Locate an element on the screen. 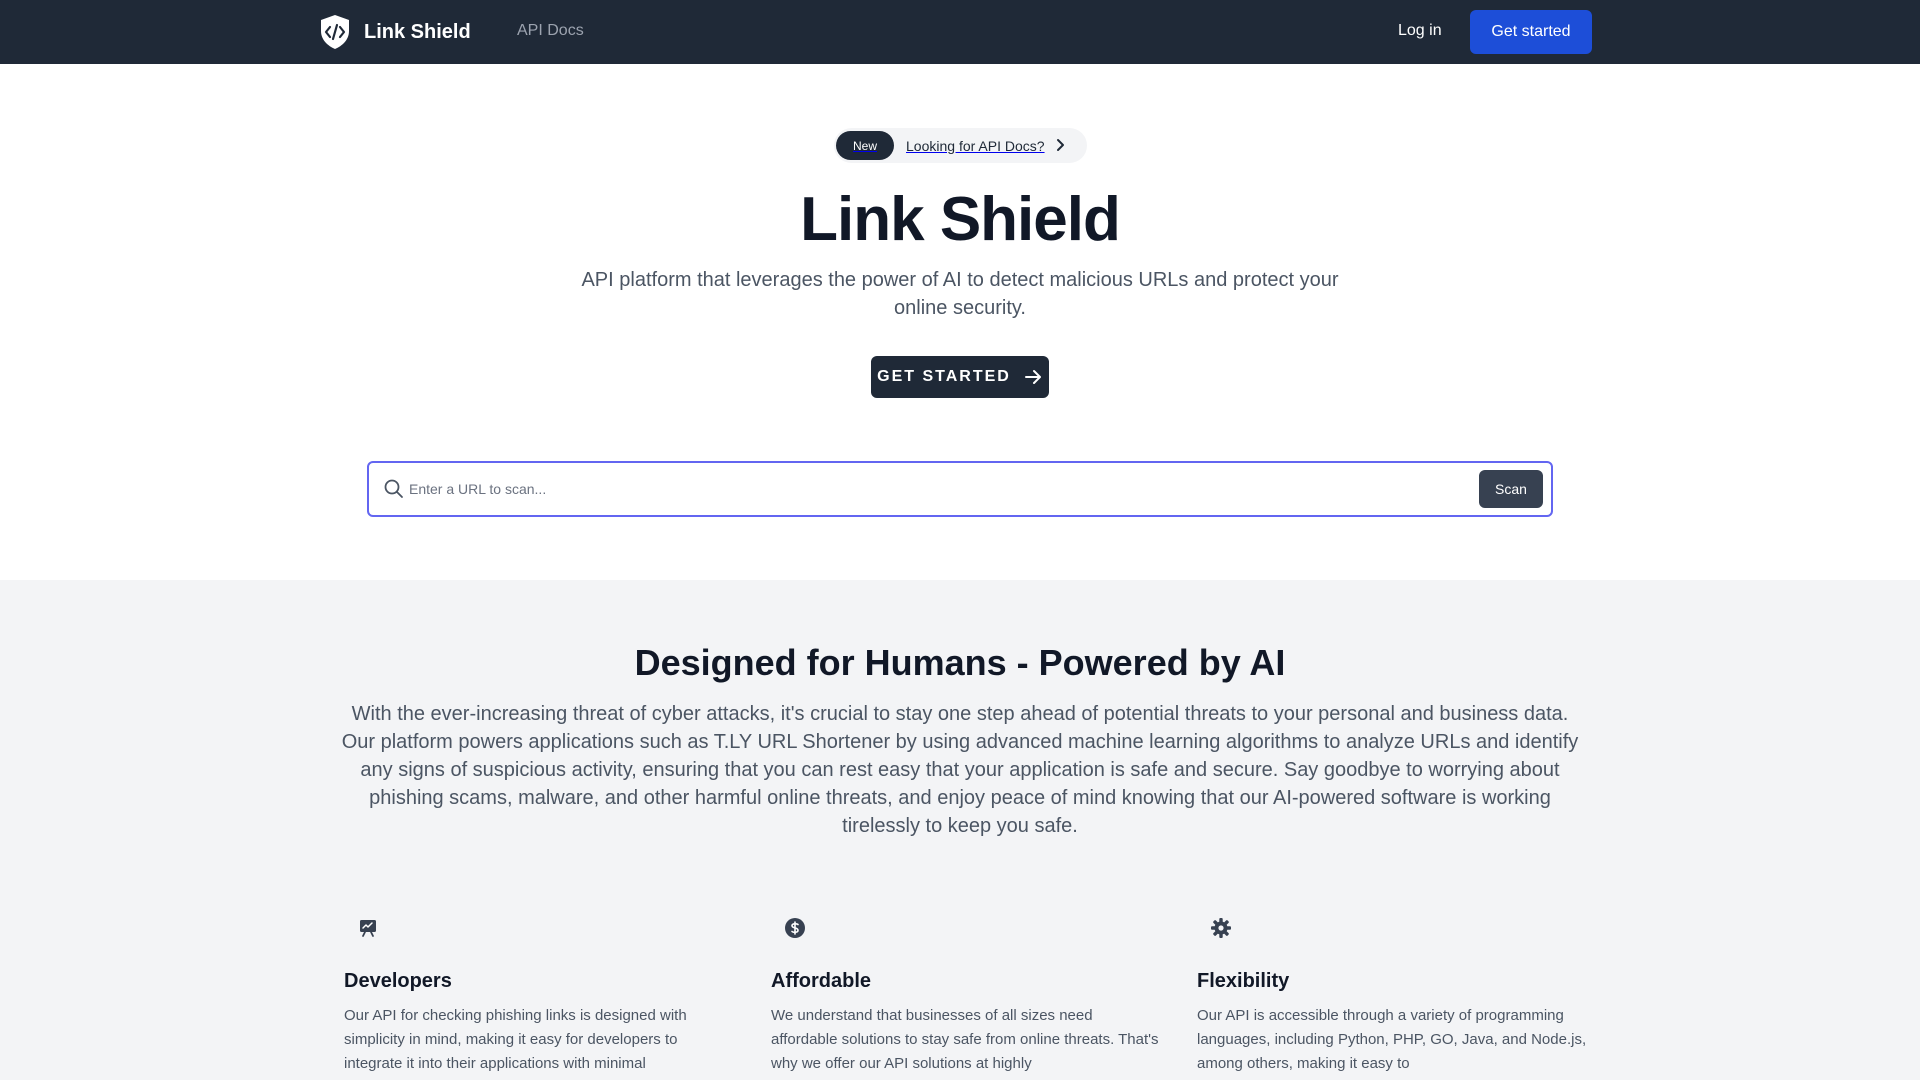 This screenshot has height=1080, width=1920. new-badge: New is located at coordinates (865, 145).